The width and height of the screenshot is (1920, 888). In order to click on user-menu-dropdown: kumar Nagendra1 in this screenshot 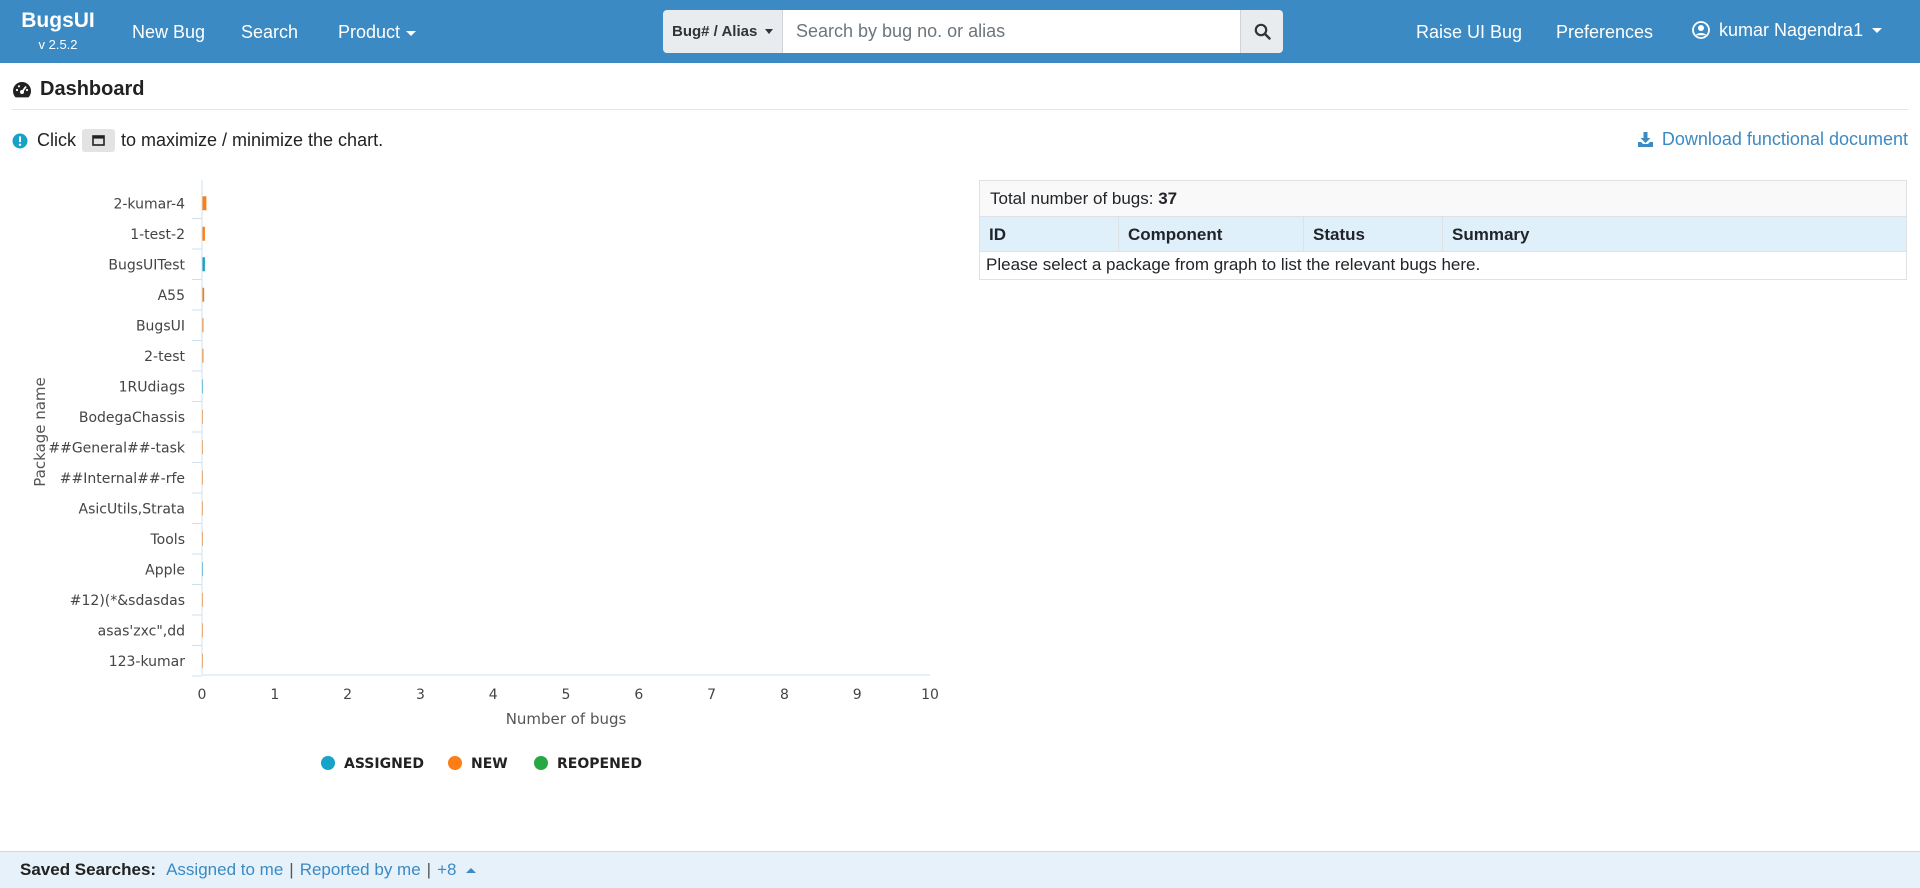, I will do `click(1787, 30)`.